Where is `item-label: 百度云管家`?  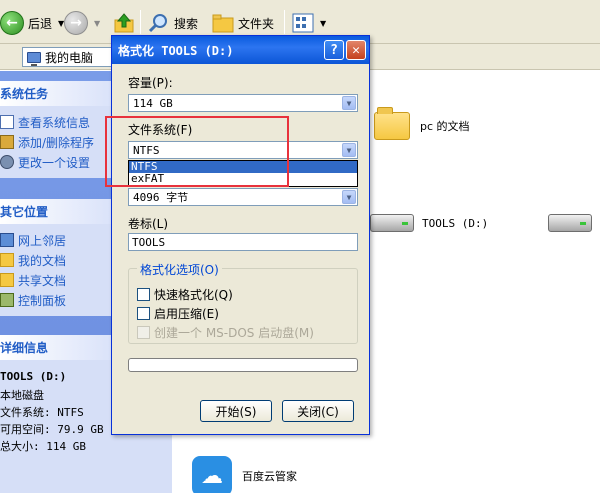
item-label: 百度云管家 is located at coordinates (269, 476).